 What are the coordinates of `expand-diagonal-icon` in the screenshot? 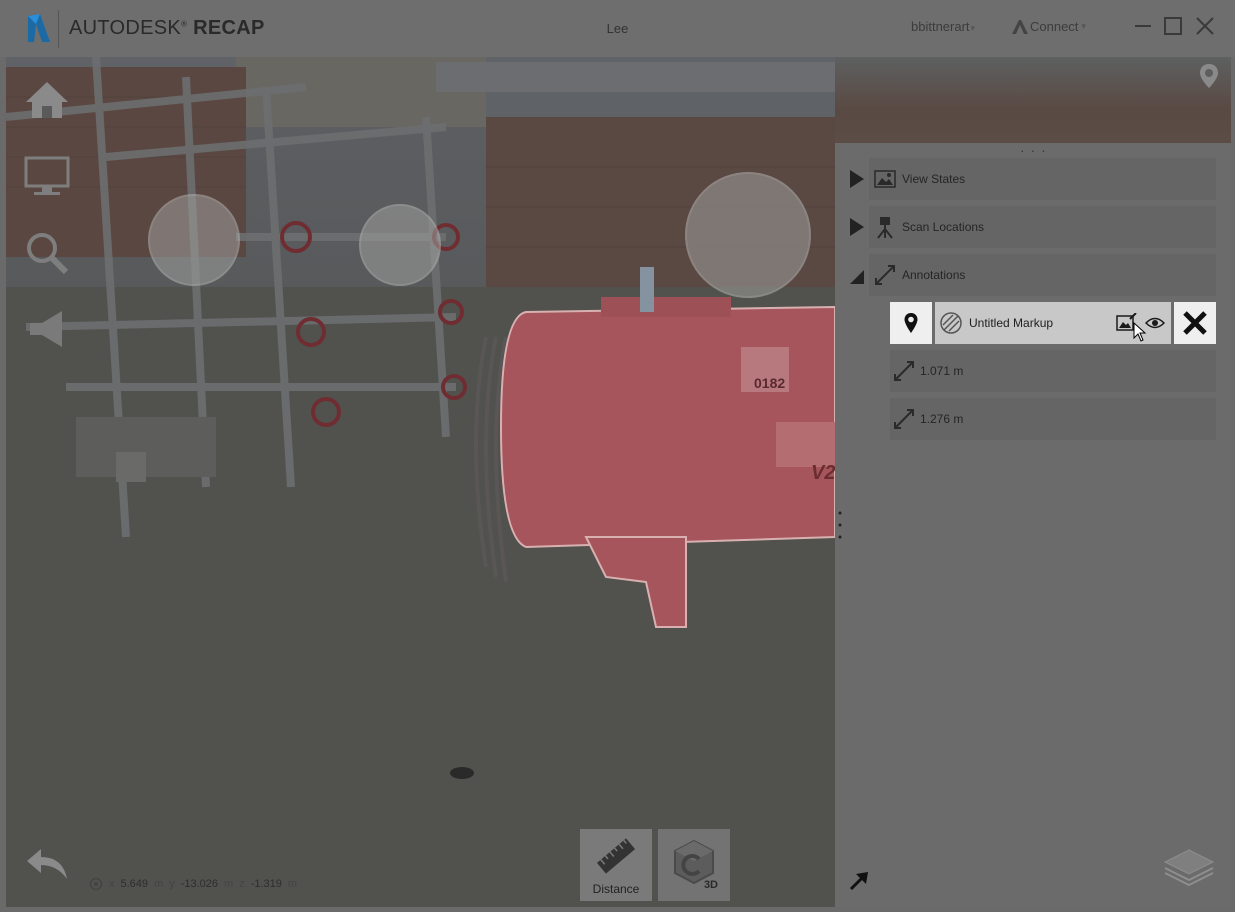 It's located at (859, 881).